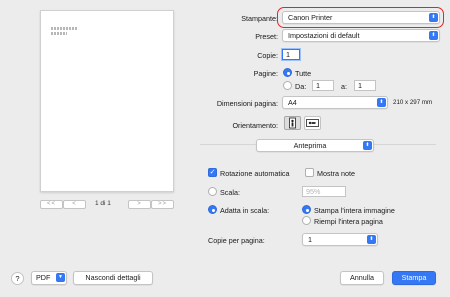 This screenshot has height=297, width=450. I want to click on landscape-orientation-button, so click(312, 123).